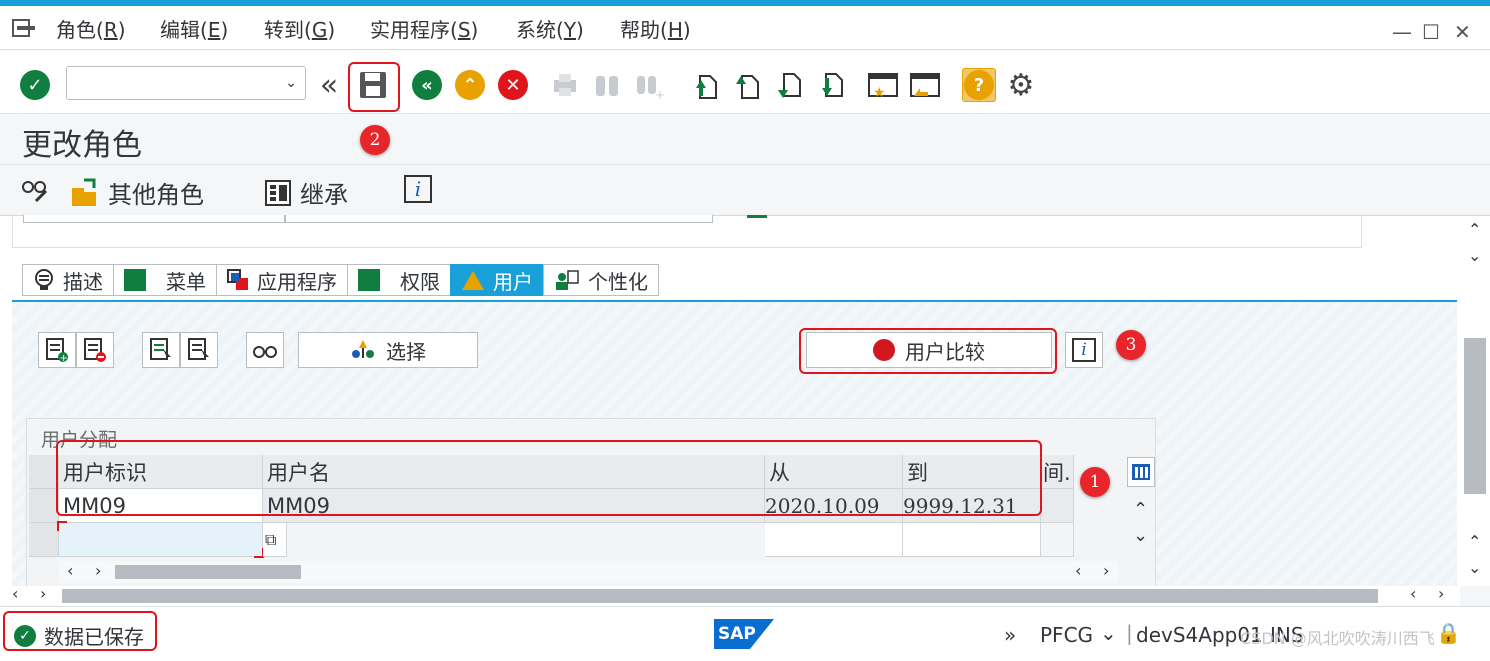  I want to click on close-window-button: ✕, so click(1462, 32).